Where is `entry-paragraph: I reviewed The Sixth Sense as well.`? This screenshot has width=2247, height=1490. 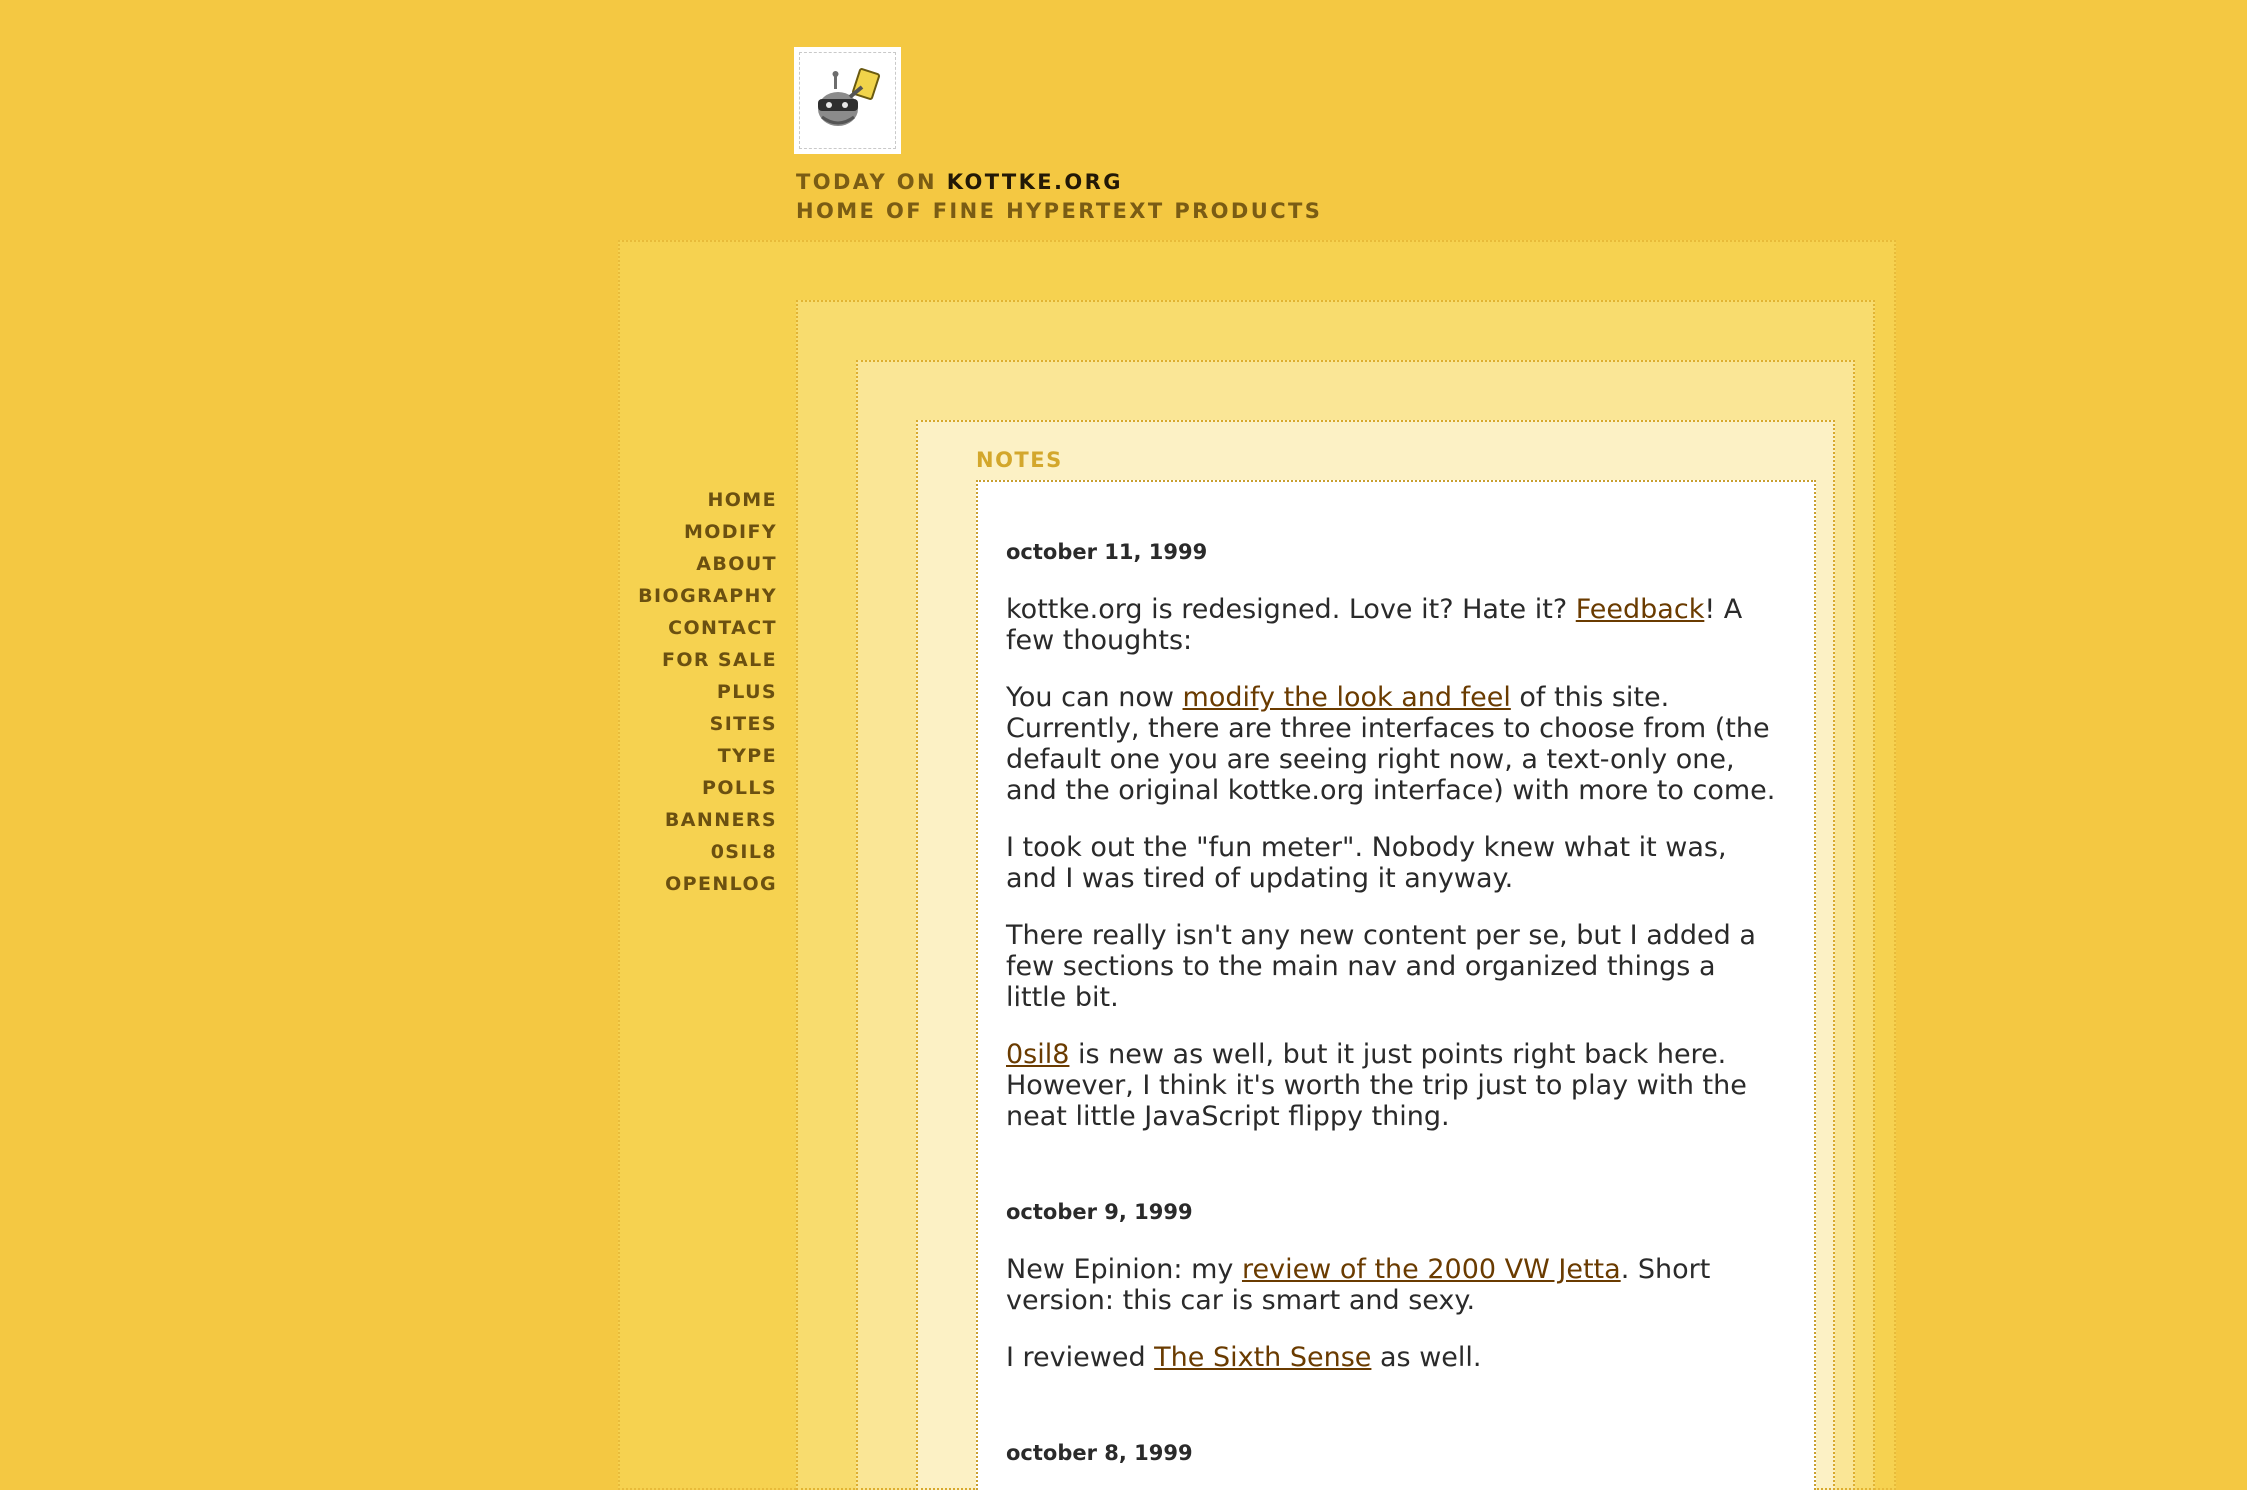 entry-paragraph: I reviewed The Sixth Sense as well. is located at coordinates (1244, 1357).